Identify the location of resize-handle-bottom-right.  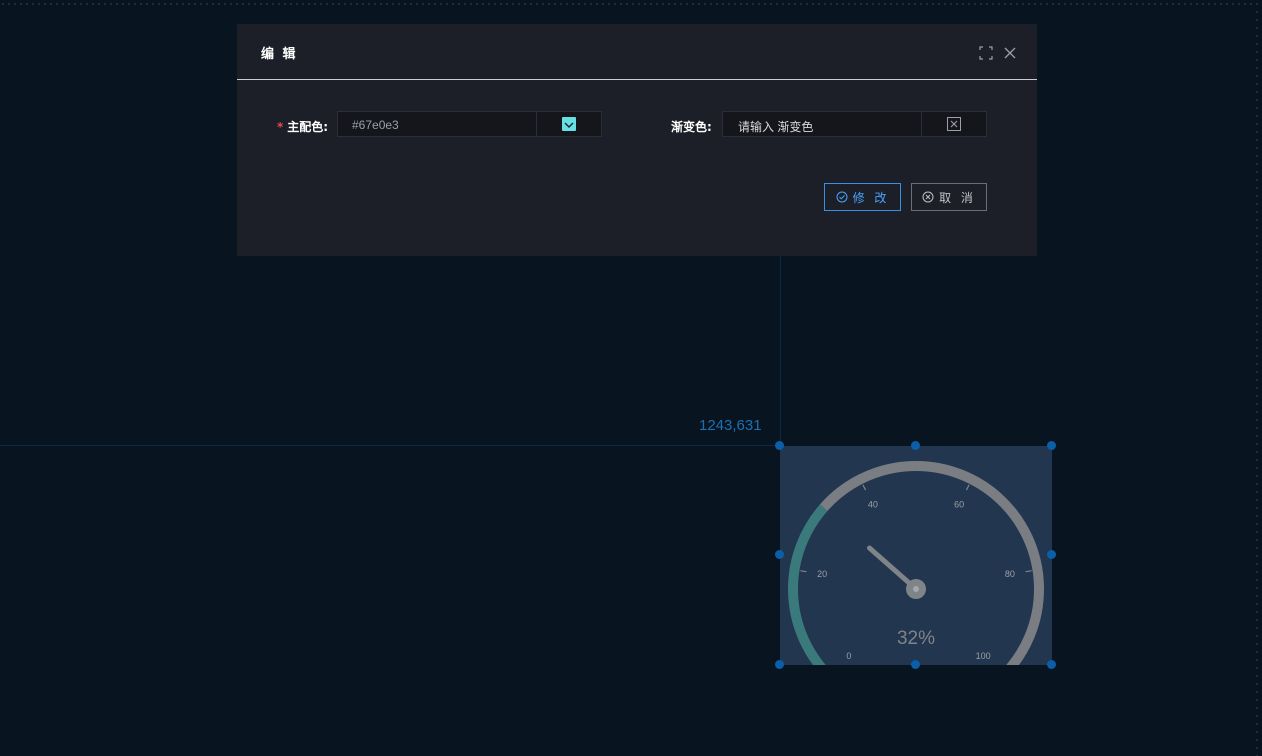
(1051, 664).